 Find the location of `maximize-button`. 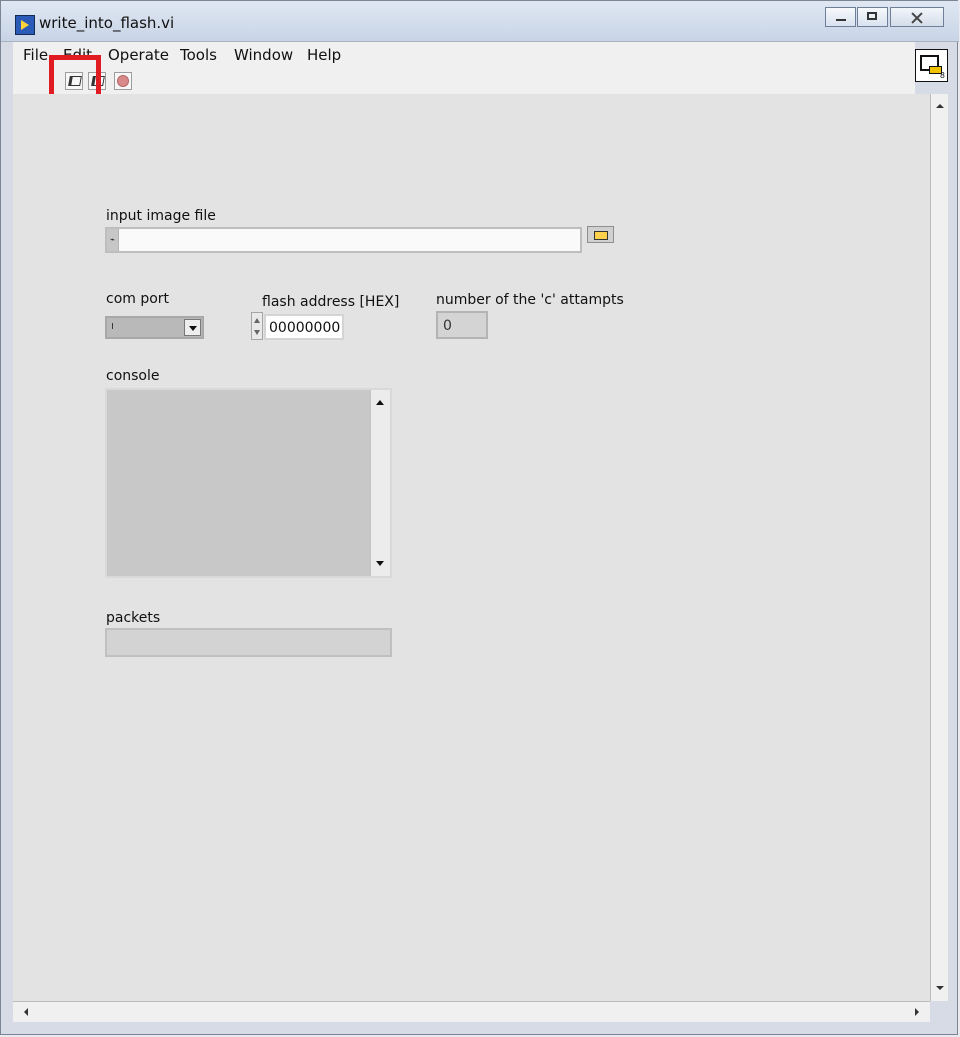

maximize-button is located at coordinates (872, 17).